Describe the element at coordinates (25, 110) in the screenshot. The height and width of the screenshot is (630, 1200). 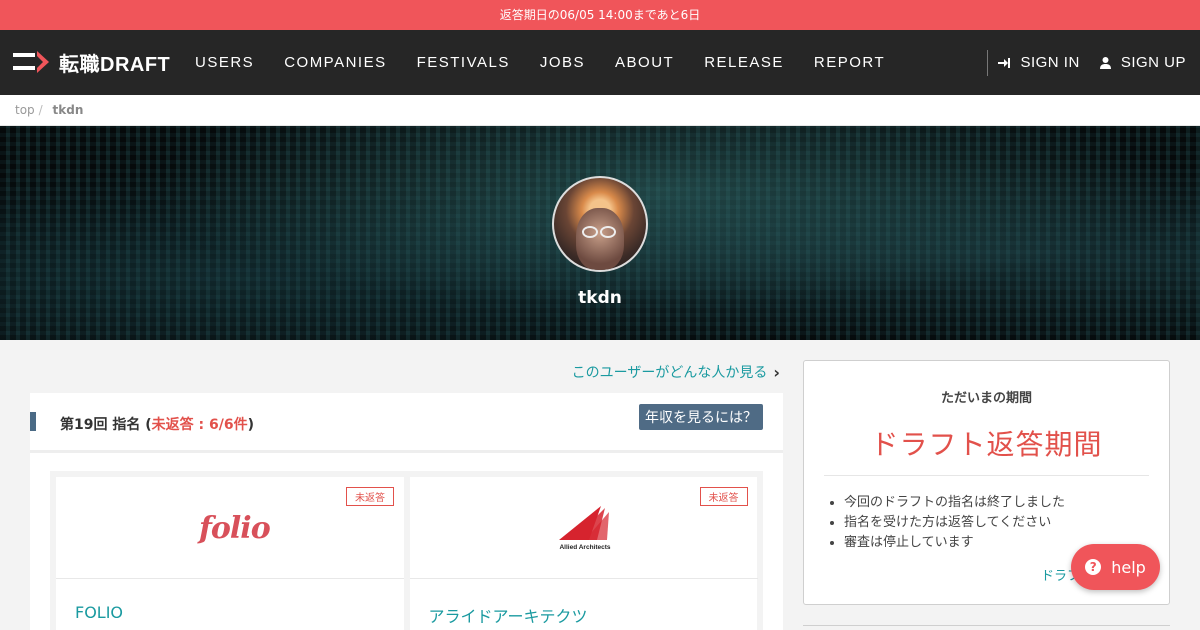
I see `breadcrumb-home: top` at that location.